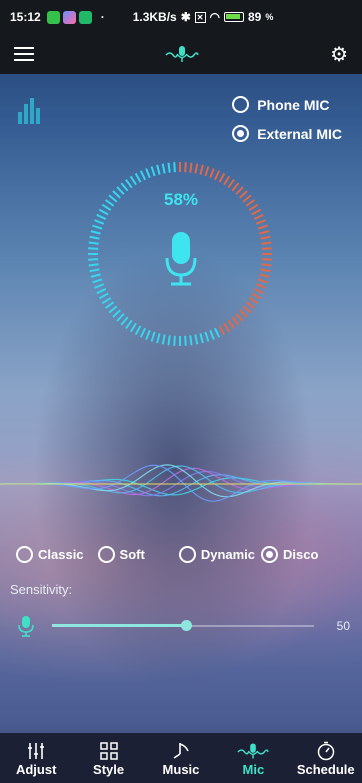 This screenshot has height=783, width=362. Describe the element at coordinates (154, 17) in the screenshot. I see `network-speed: 1.3KB/s` at that location.